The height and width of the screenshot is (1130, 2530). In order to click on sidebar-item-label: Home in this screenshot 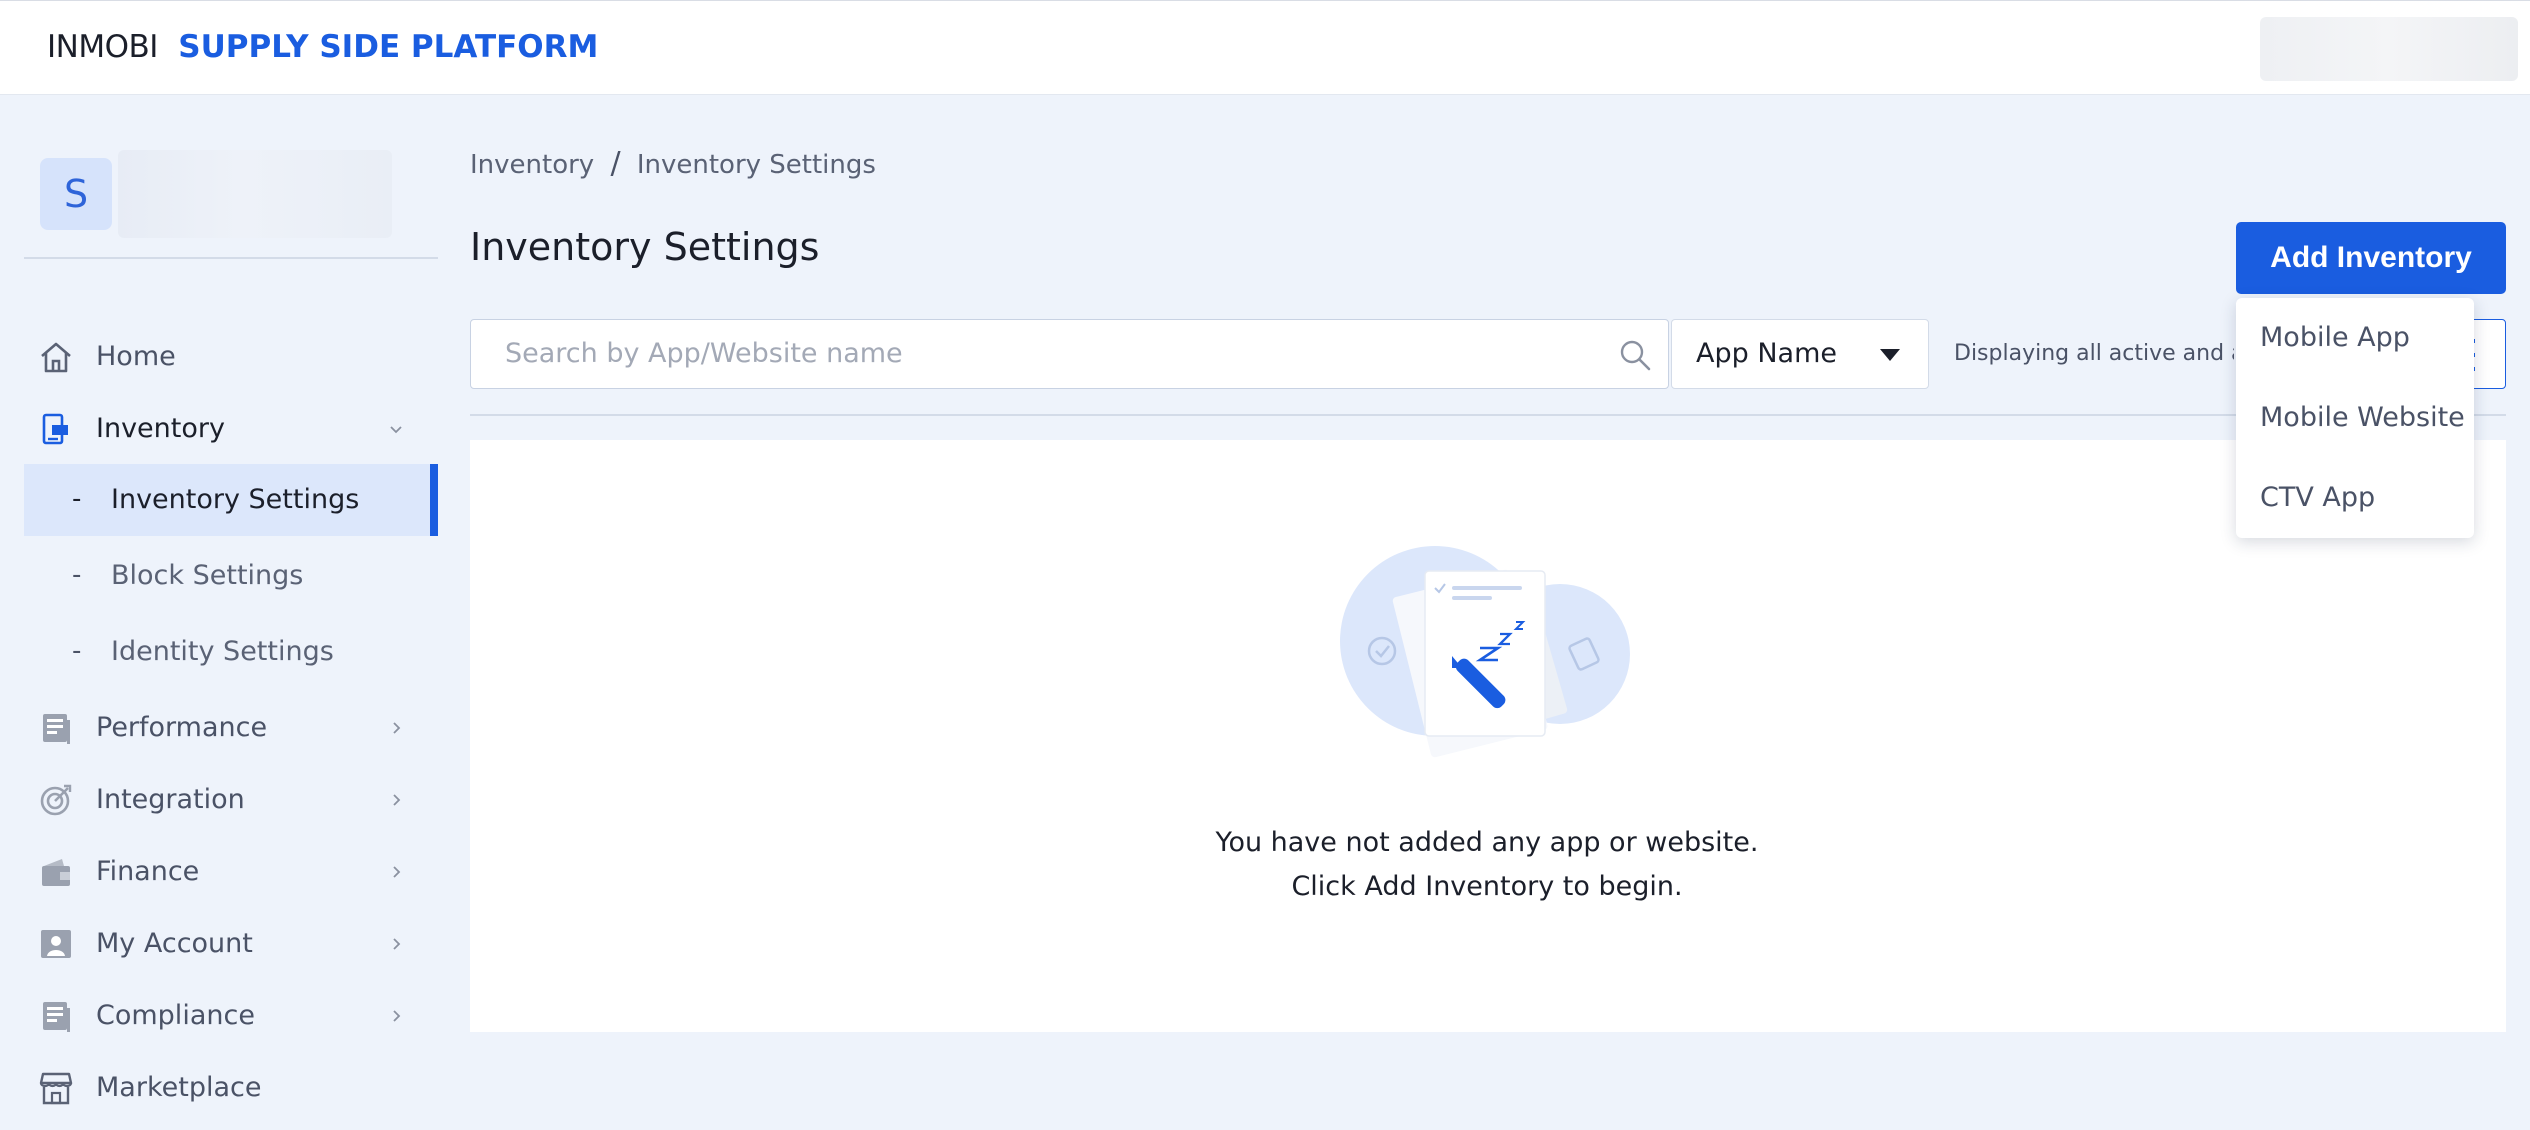, I will do `click(136, 356)`.